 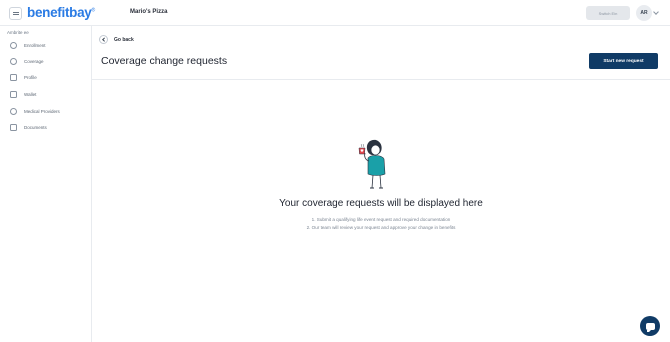 I want to click on logo-text: benefitbay, so click(x=59, y=12).